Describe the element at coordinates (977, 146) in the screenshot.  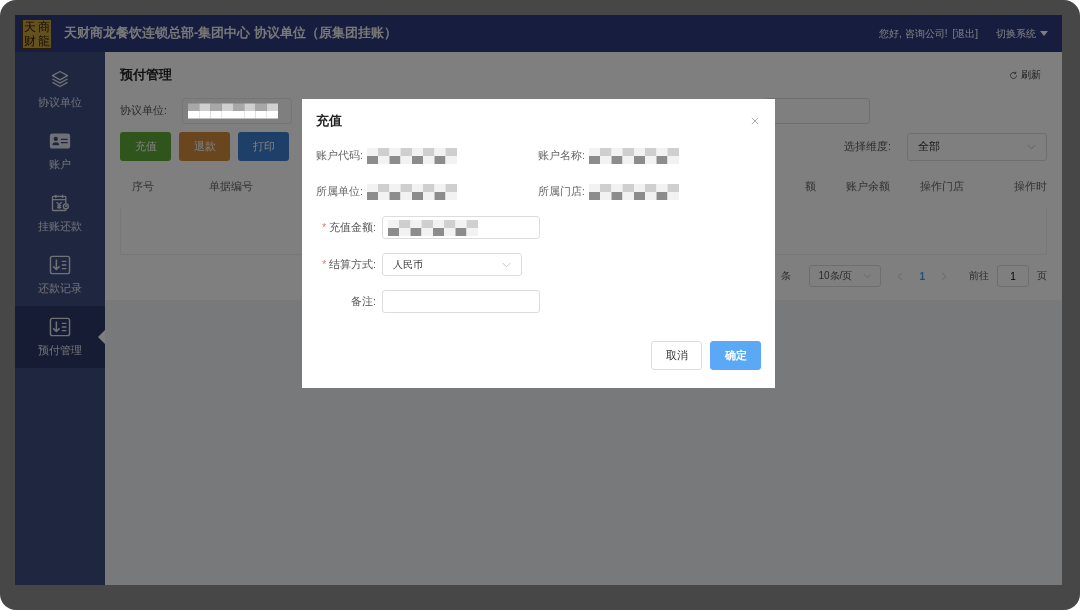
I see `dimension-select: 全部` at that location.